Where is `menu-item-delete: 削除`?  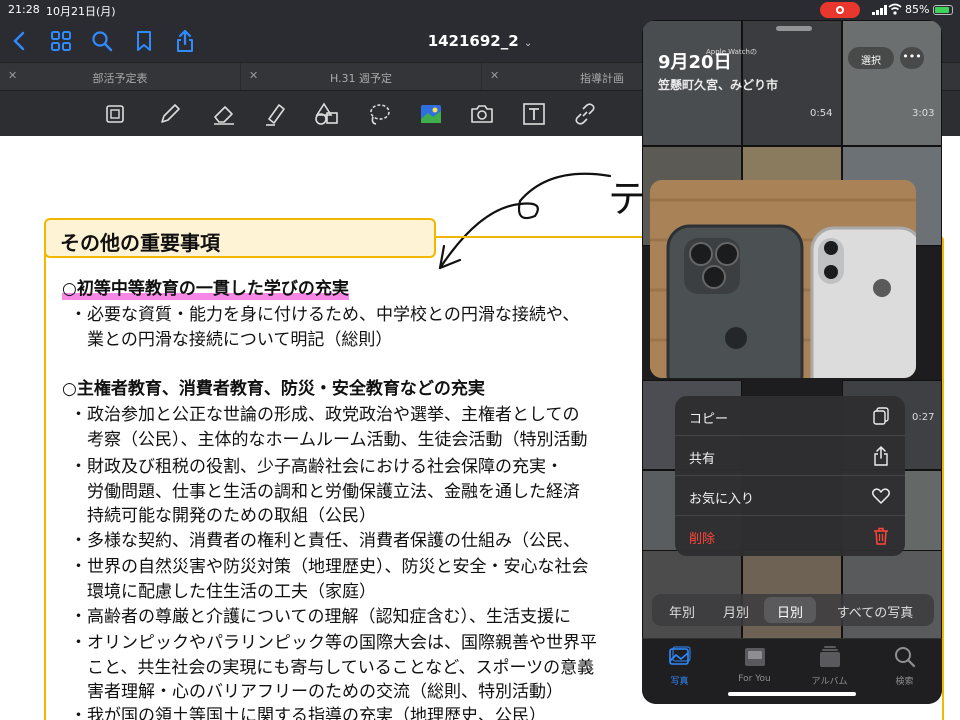
menu-item-delete: 削除 is located at coordinates (790, 536).